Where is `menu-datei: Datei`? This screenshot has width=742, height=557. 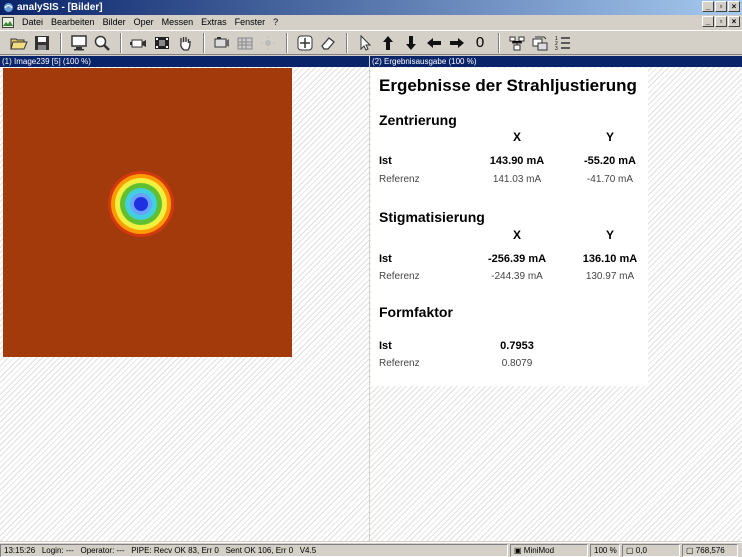
menu-datei: Datei is located at coordinates (32, 22).